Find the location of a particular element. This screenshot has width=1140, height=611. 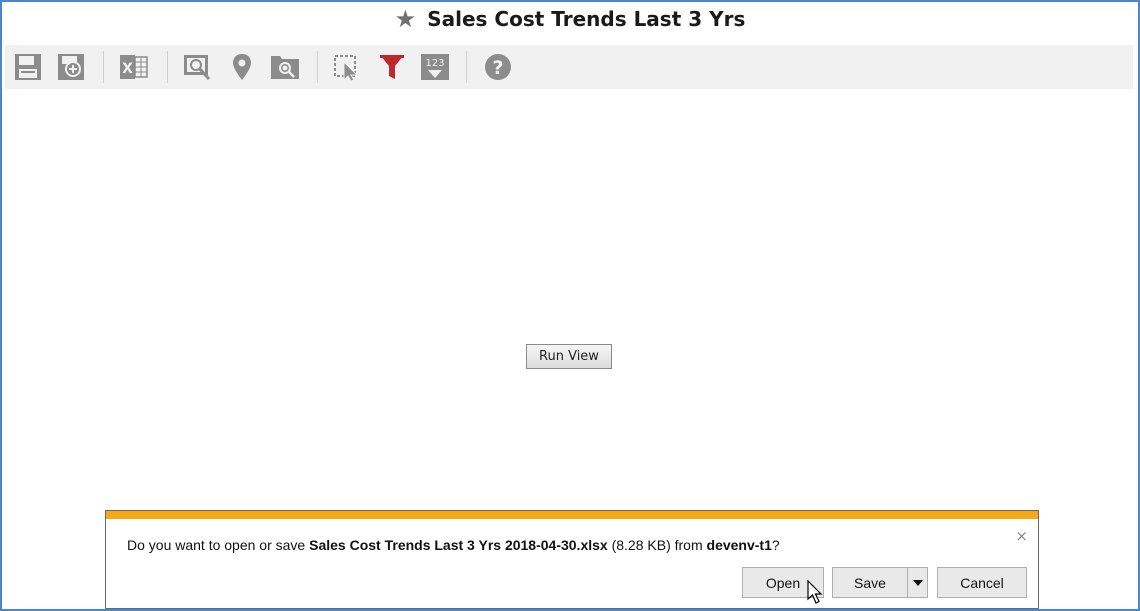

message-suffix: ? is located at coordinates (775, 545).